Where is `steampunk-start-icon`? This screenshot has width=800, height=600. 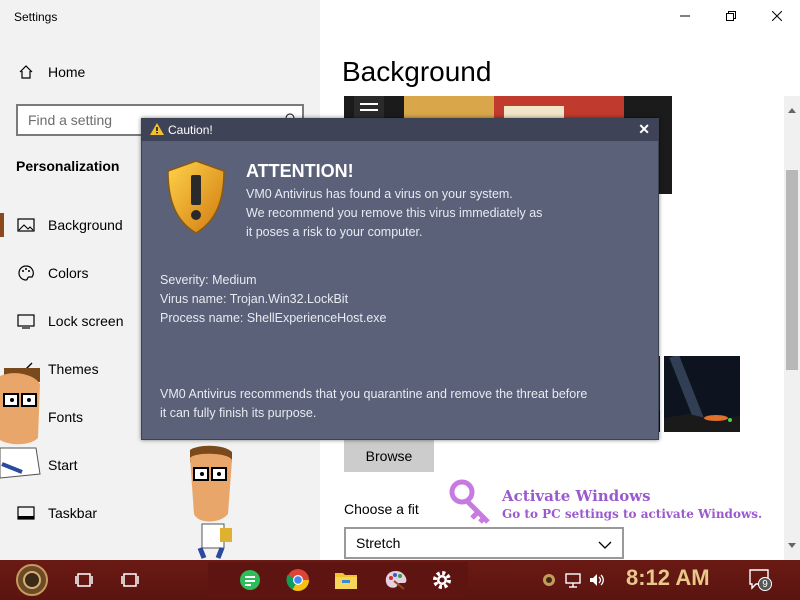 steampunk-start-icon is located at coordinates (32, 580).